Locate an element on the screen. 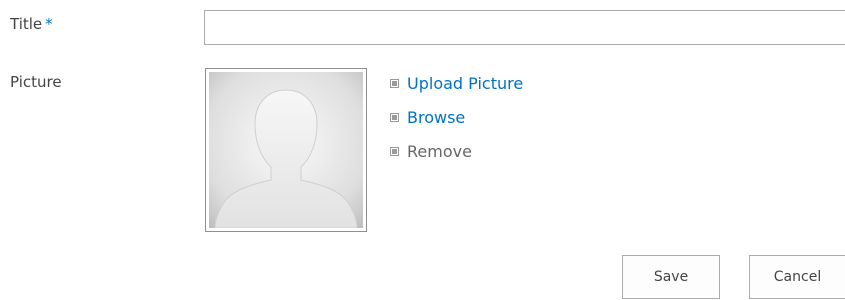 The height and width of the screenshot is (300, 845). person-silhouette-icon is located at coordinates (286, 150).